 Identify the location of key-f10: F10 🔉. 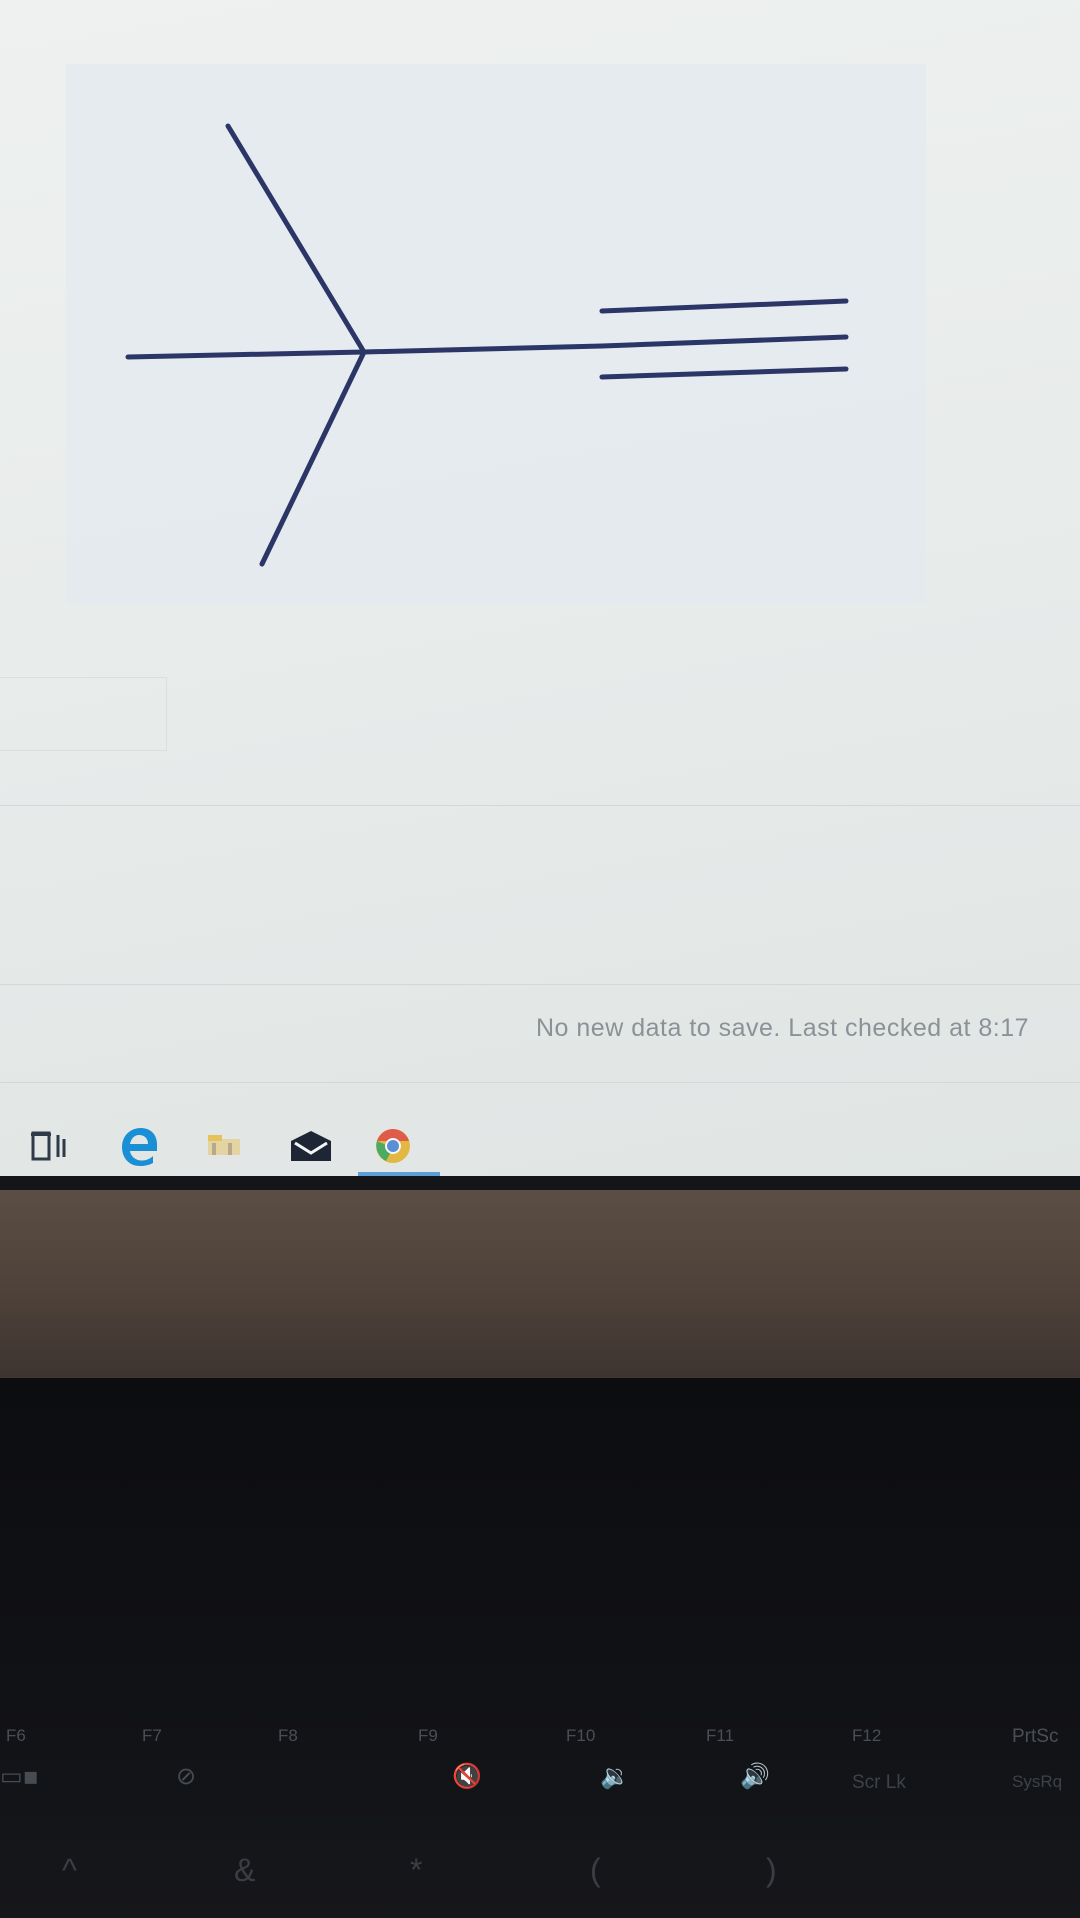
(625, 1765).